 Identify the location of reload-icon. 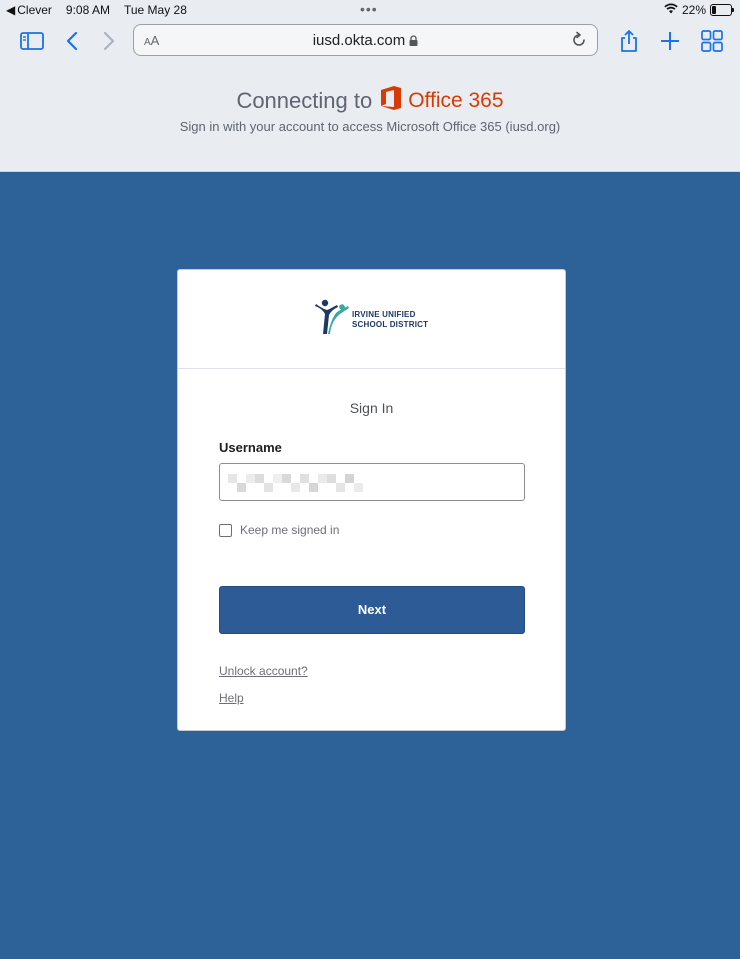
(579, 40).